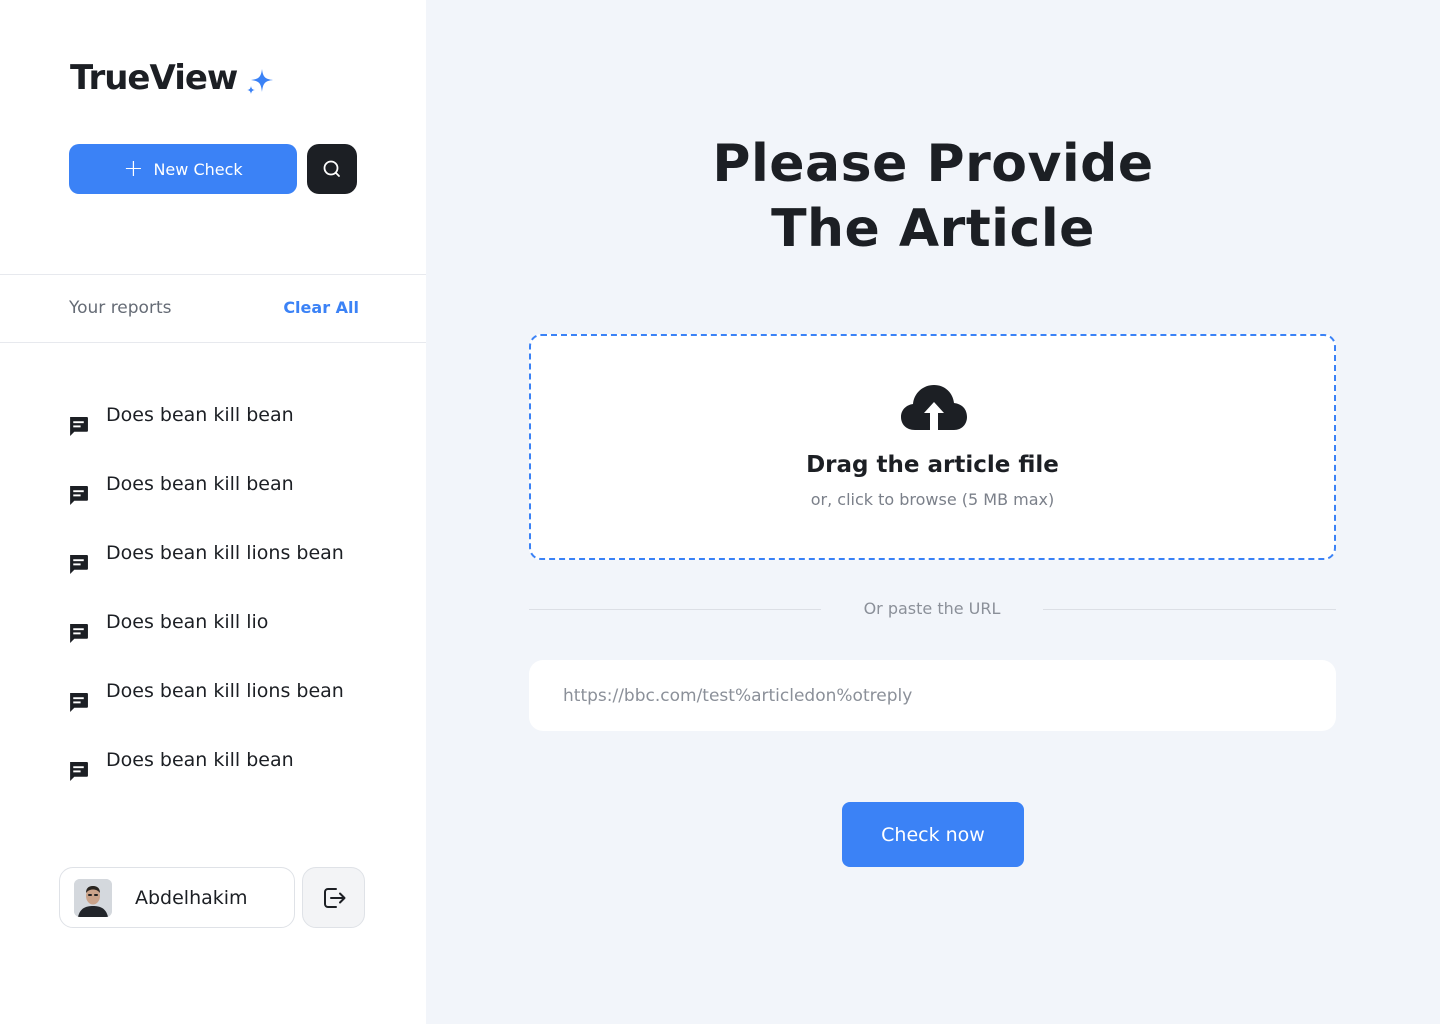  Describe the element at coordinates (154, 78) in the screenshot. I see `app-name: TrueView` at that location.